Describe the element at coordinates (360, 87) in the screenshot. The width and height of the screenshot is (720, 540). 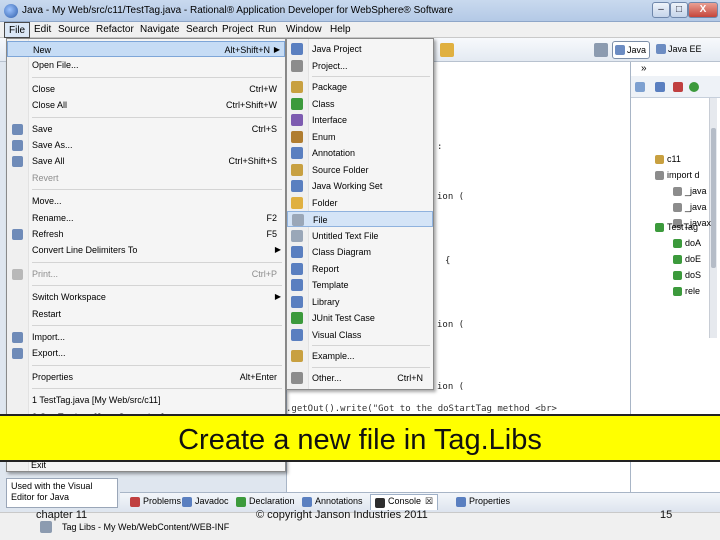
I see `new-submenu-package: Package` at that location.